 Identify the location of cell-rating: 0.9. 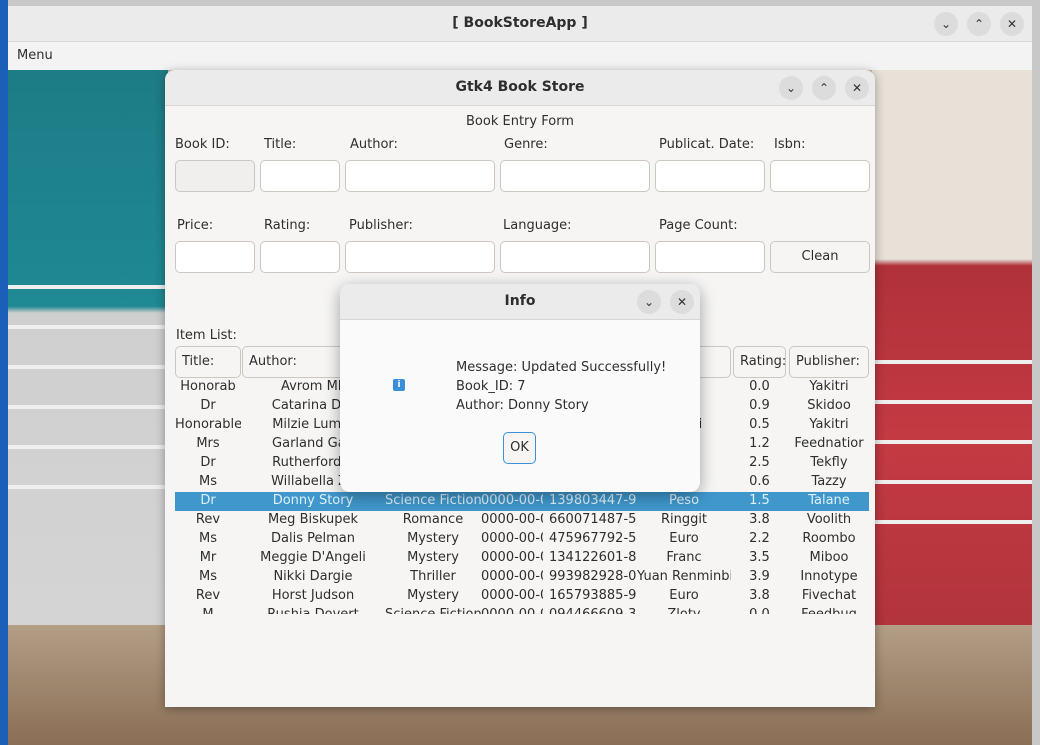
(759, 405).